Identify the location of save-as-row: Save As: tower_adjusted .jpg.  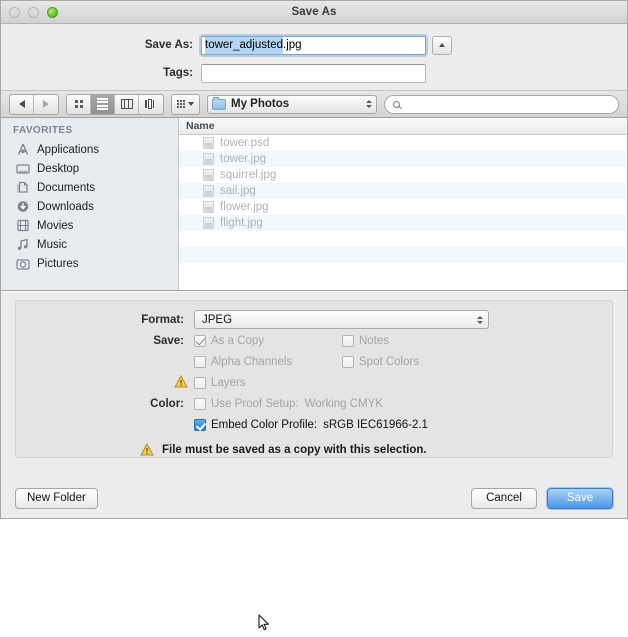
(314, 45).